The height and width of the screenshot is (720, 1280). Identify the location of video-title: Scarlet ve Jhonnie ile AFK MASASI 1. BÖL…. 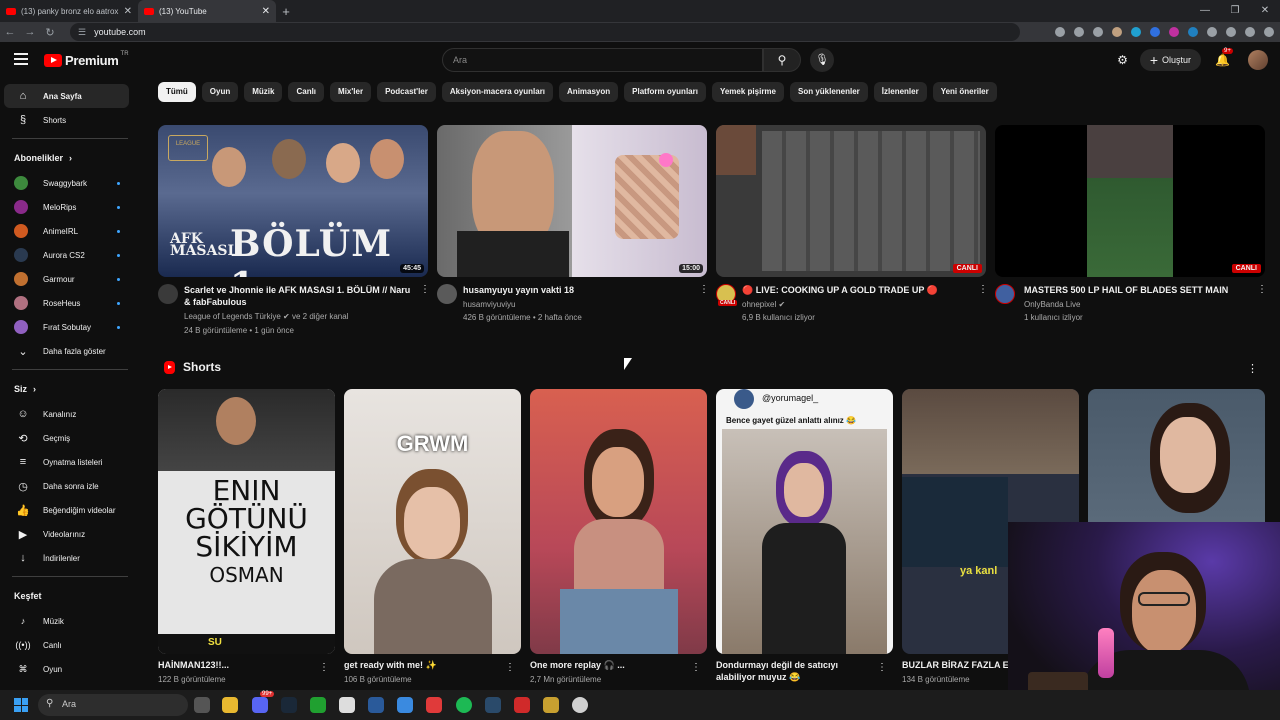
(299, 296).